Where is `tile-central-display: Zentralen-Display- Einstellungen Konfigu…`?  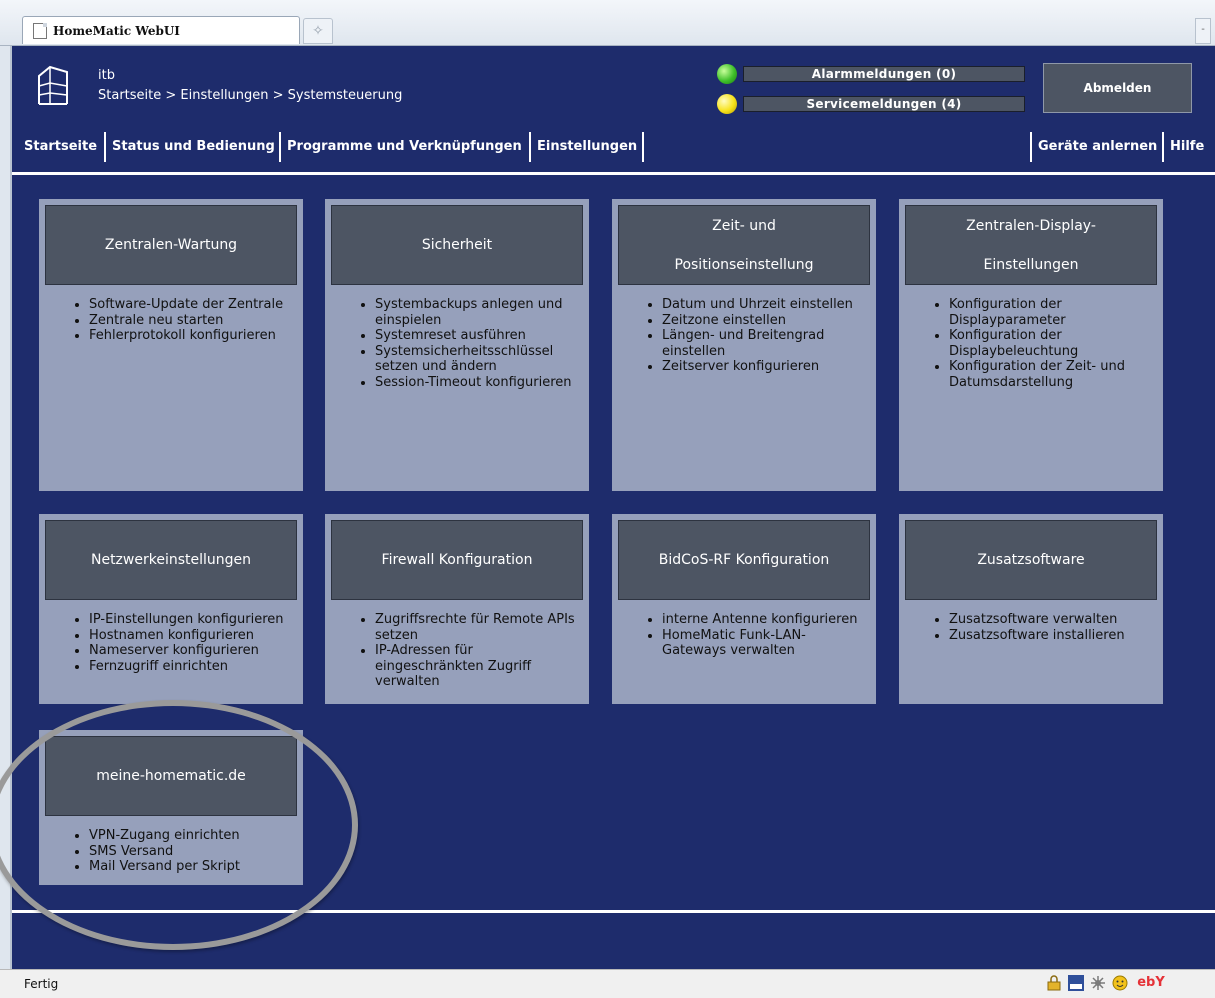 tile-central-display: Zentralen-Display- Einstellungen Konfigu… is located at coordinates (1031, 345).